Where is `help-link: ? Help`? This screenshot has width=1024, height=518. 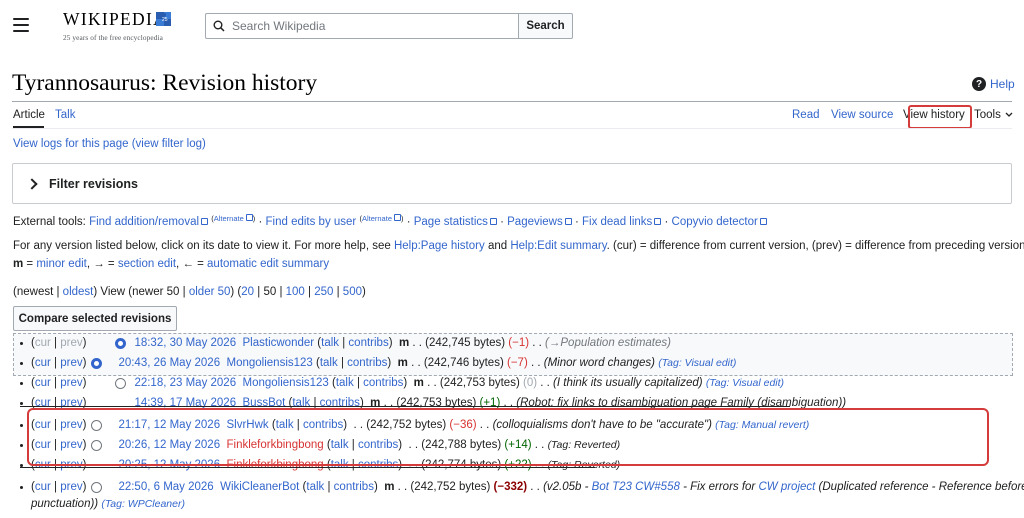
help-link: ? Help is located at coordinates (993, 84).